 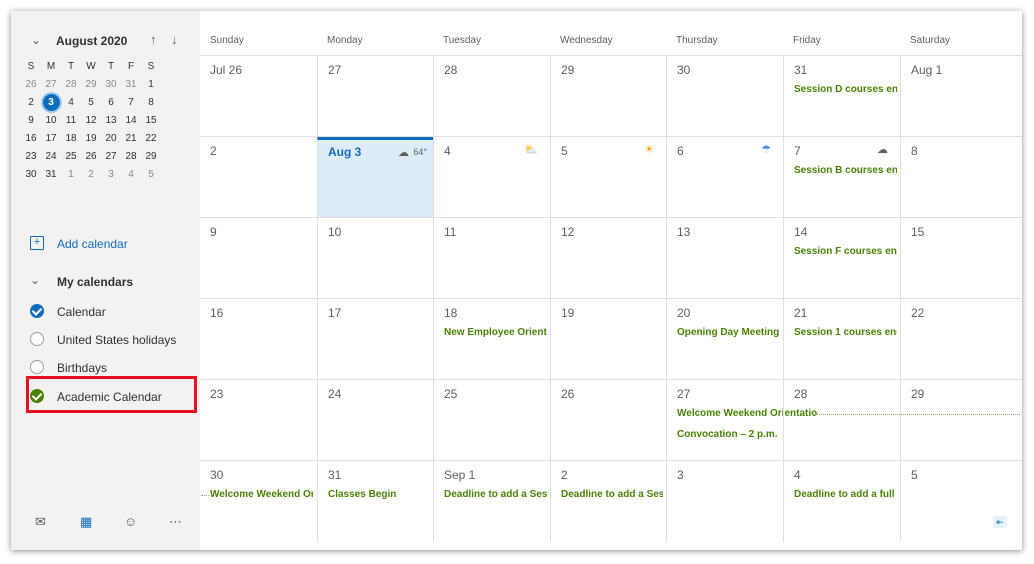 I want to click on mini-calendar-month-title: August 2020, so click(x=91, y=41).